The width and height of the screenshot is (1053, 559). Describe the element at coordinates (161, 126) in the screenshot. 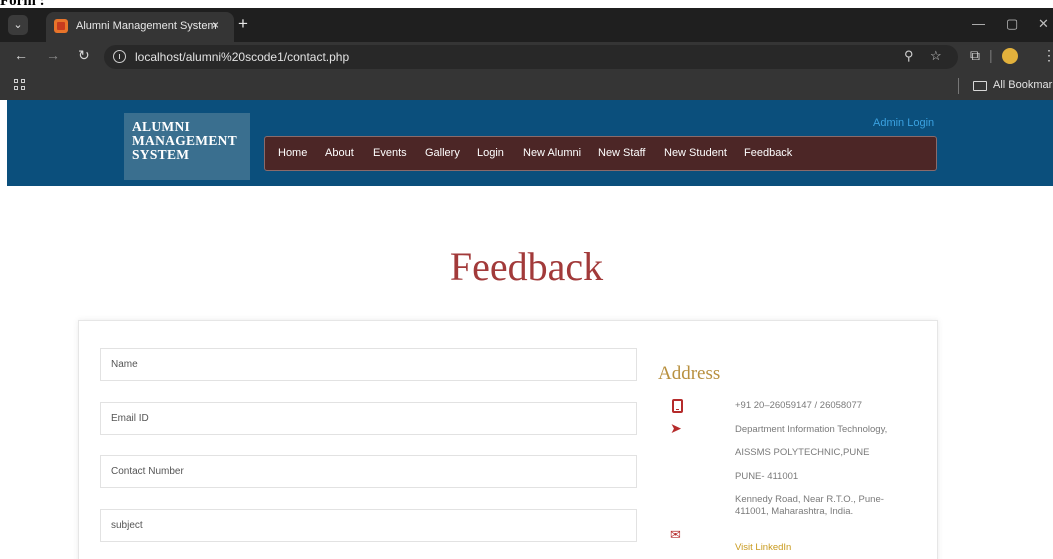

I see `logo-line: ALUMNI` at that location.